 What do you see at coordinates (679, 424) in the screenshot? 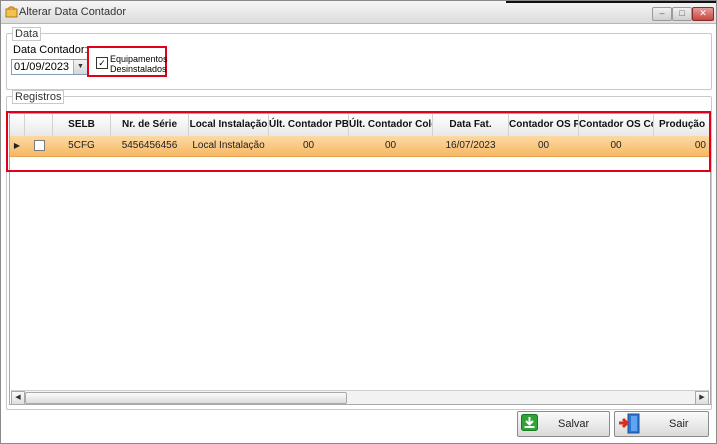
I see `exit-button-label: Sair` at bounding box center [679, 424].